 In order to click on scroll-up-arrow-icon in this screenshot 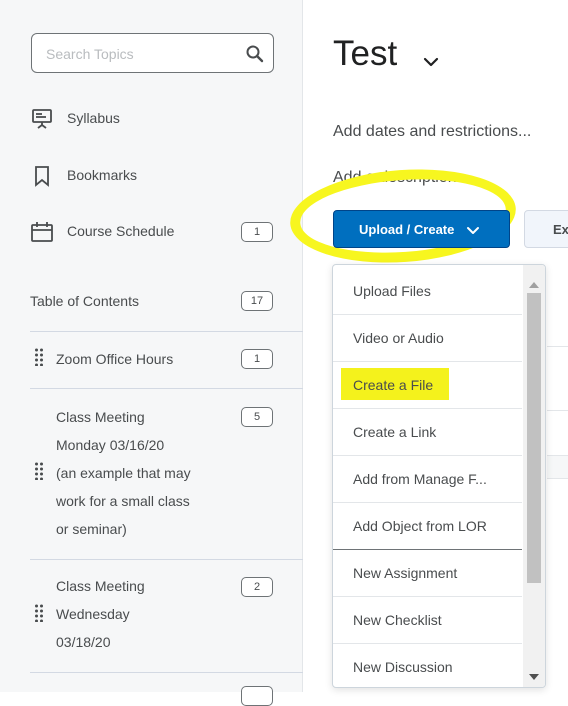, I will do `click(534, 284)`.